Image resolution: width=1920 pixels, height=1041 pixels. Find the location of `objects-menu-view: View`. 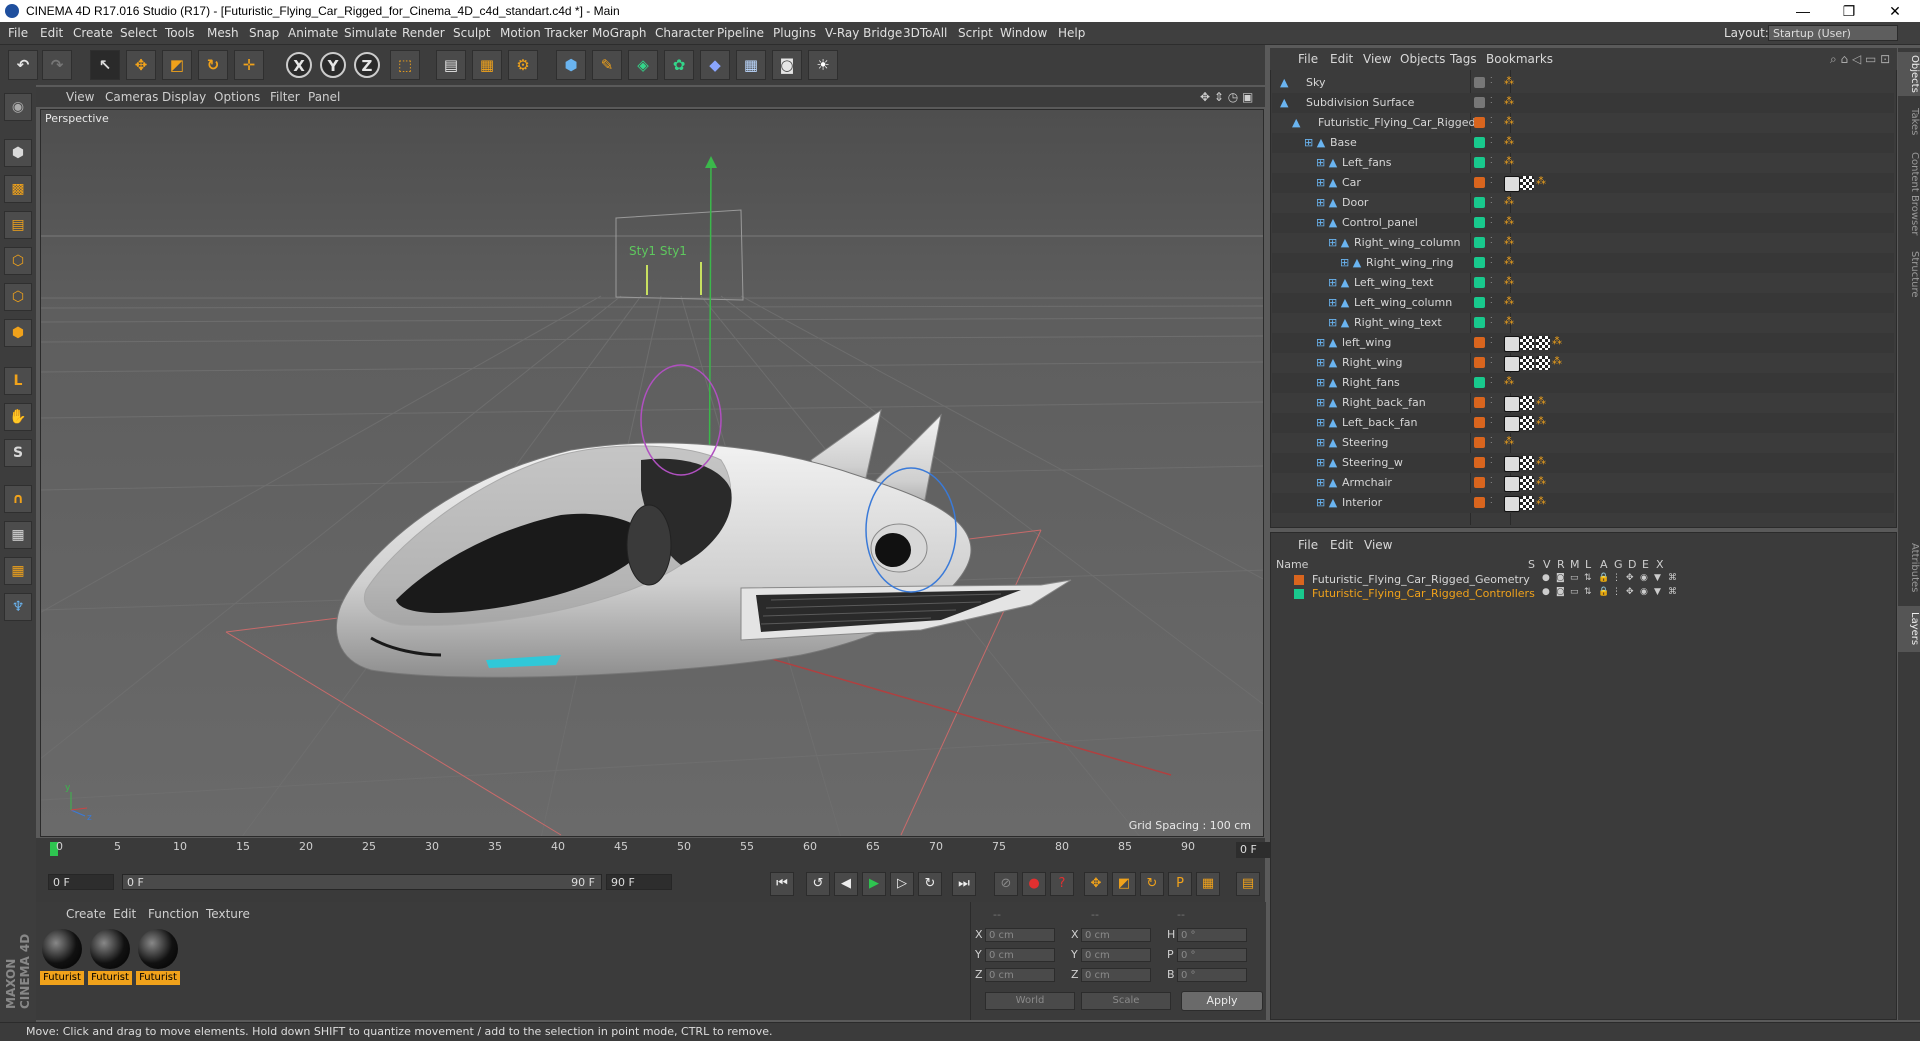

objects-menu-view: View is located at coordinates (1377, 59).